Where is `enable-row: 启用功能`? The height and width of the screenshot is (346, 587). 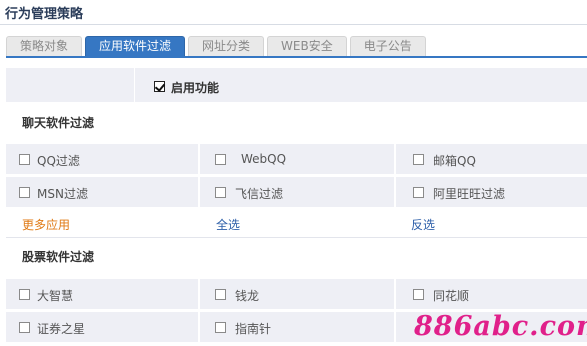
enable-row: 启用功能 is located at coordinates (296, 85).